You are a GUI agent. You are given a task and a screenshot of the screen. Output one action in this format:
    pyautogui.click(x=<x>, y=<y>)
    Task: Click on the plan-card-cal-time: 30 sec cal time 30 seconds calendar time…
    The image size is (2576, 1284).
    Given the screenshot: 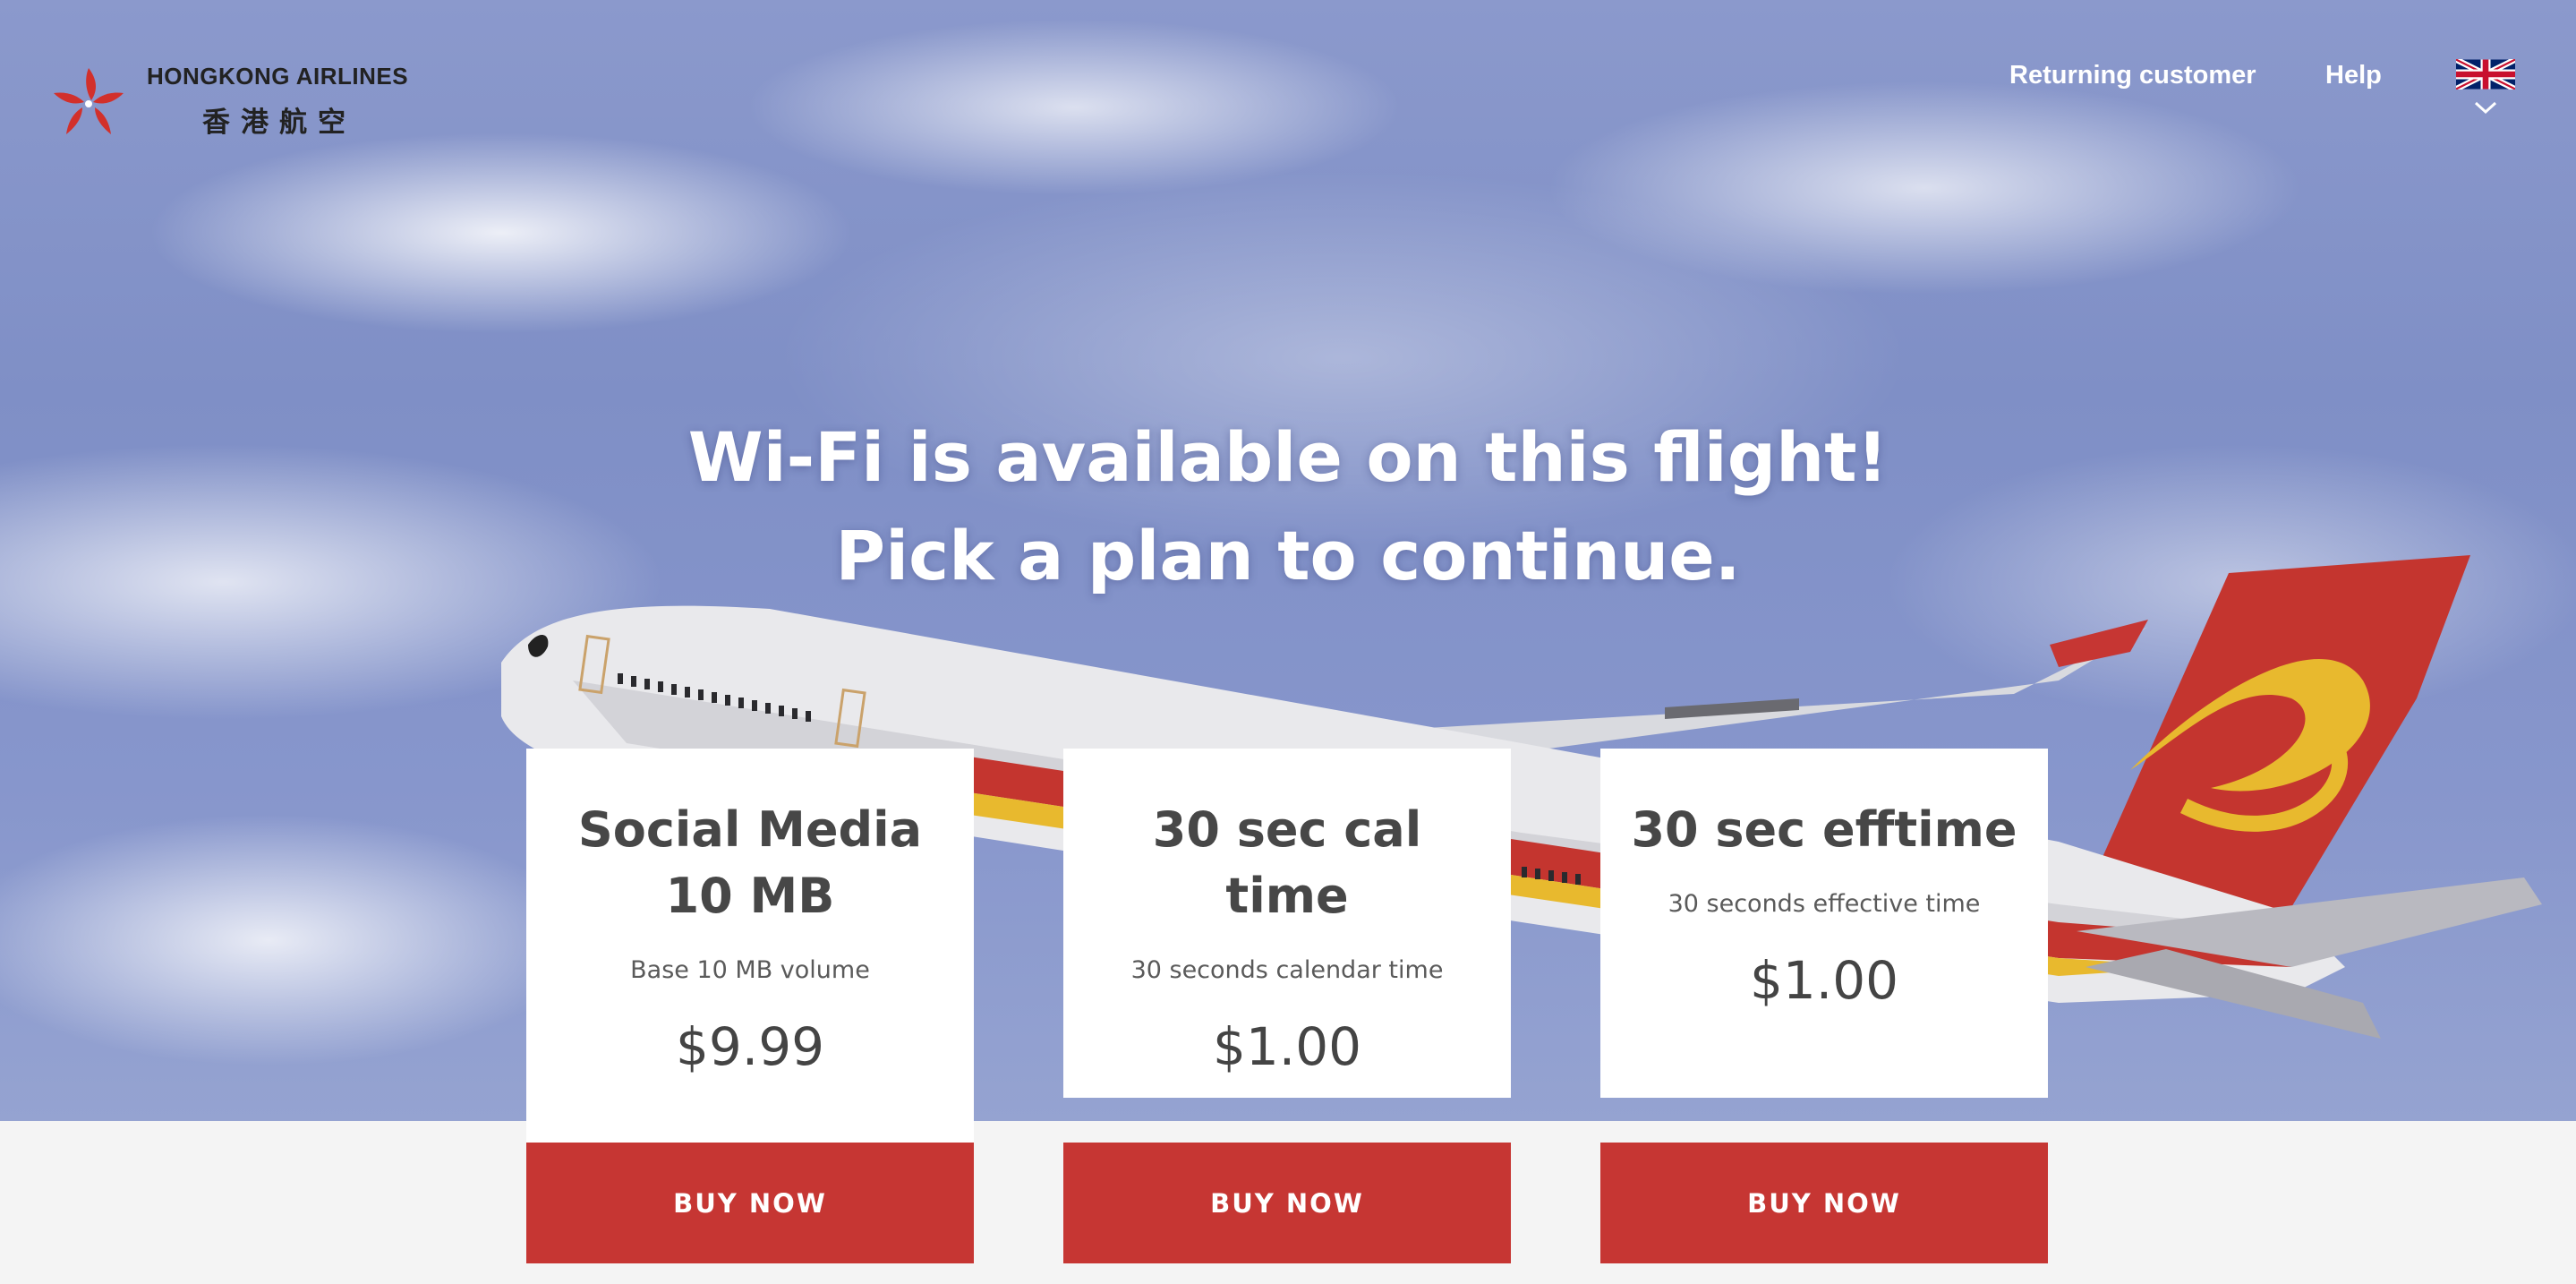 What is the action you would take?
    pyautogui.click(x=1287, y=924)
    